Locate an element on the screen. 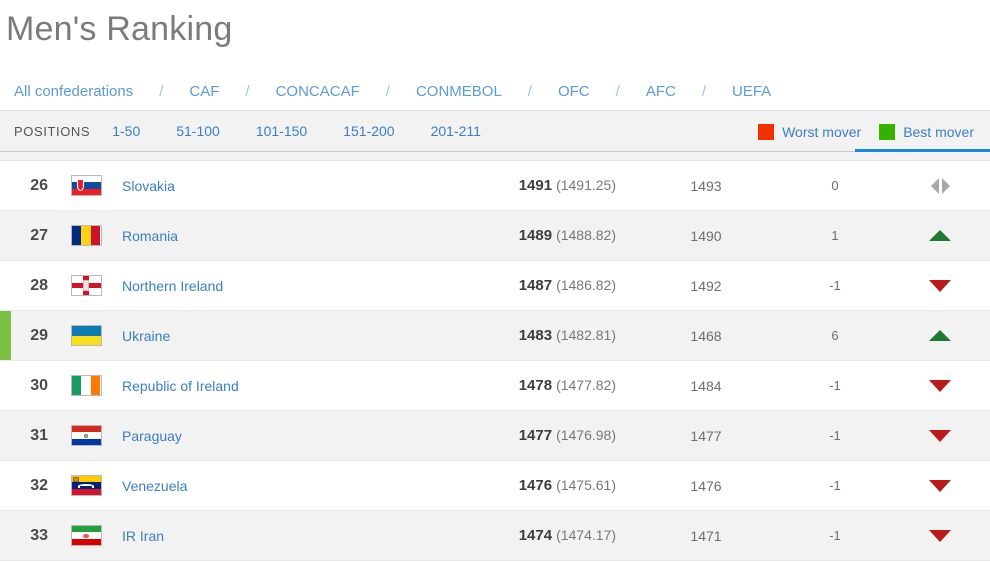  table-row-clipped is located at coordinates (495, 156).